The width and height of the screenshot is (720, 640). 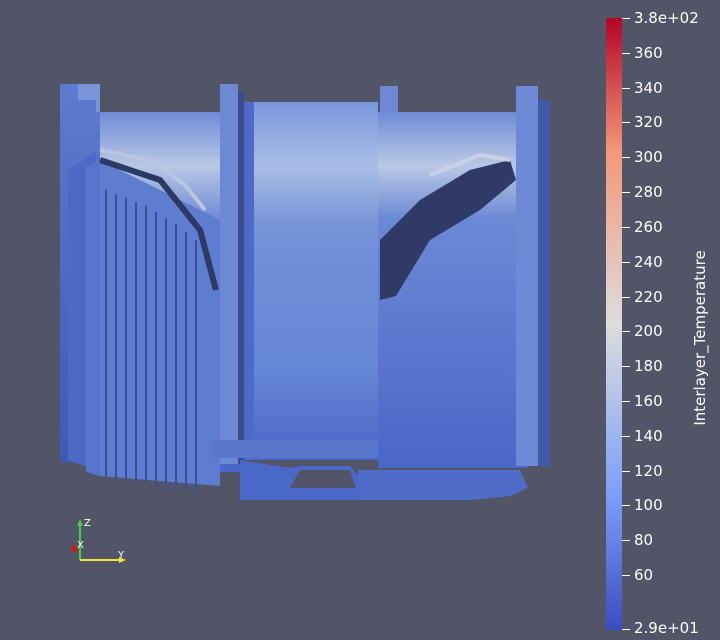 What do you see at coordinates (666, 628) in the screenshot?
I see `legend-min-label: 2.9e+01` at bounding box center [666, 628].